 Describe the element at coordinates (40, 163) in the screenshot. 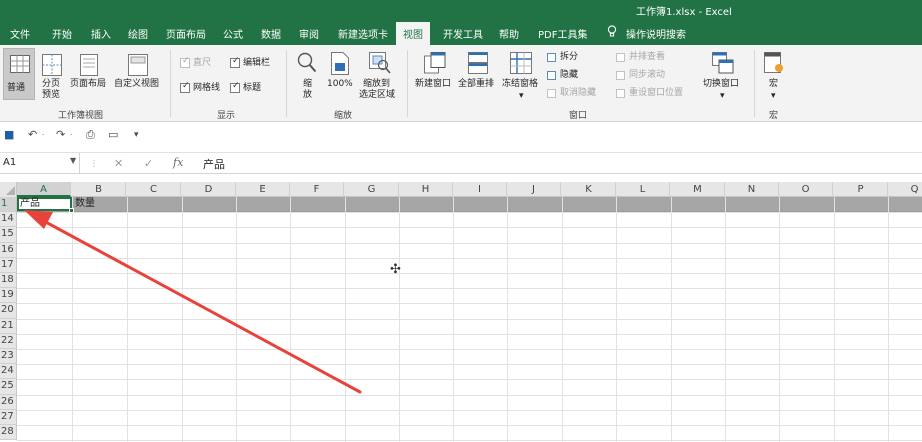

I see `name-box: A1 ▼` at that location.